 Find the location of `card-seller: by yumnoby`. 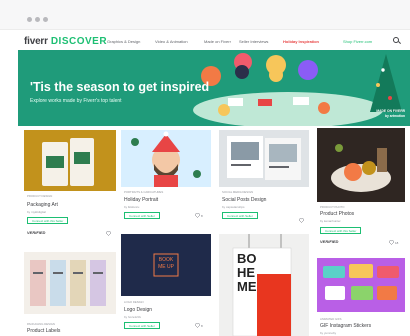

card-seller: by yumnoby is located at coordinates (328, 333).